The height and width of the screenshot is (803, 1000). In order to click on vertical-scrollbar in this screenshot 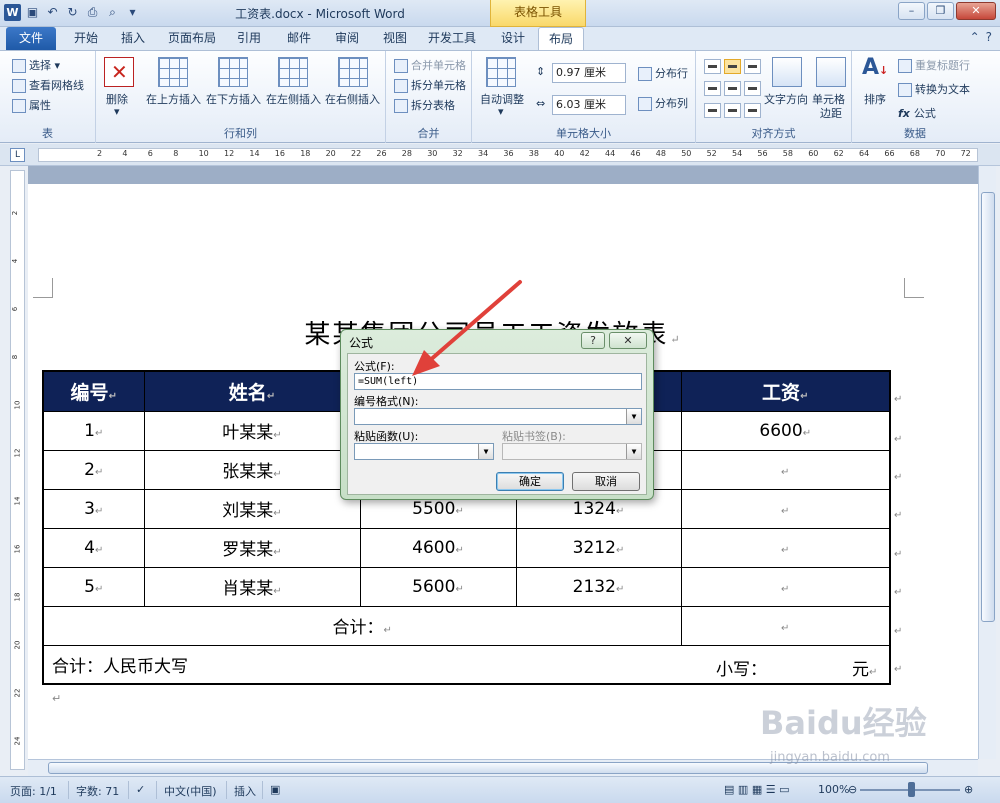, I will do `click(987, 462)`.